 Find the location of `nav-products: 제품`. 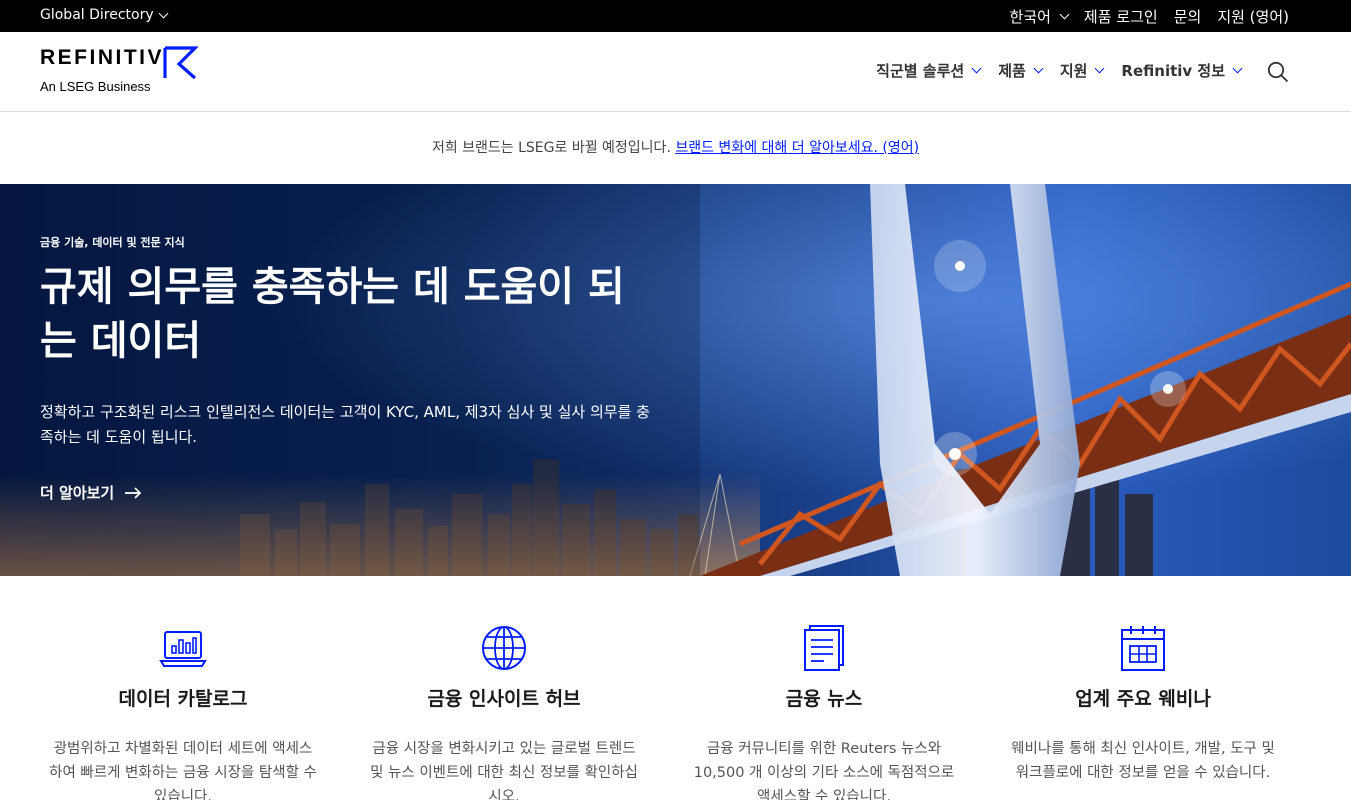

nav-products: 제품 is located at coordinates (1021, 70).